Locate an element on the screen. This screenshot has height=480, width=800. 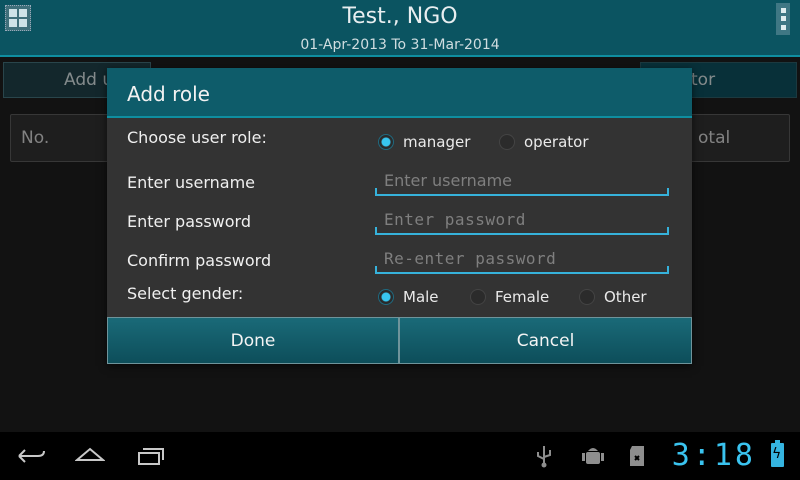
overflow-menu-icon is located at coordinates (783, 19).